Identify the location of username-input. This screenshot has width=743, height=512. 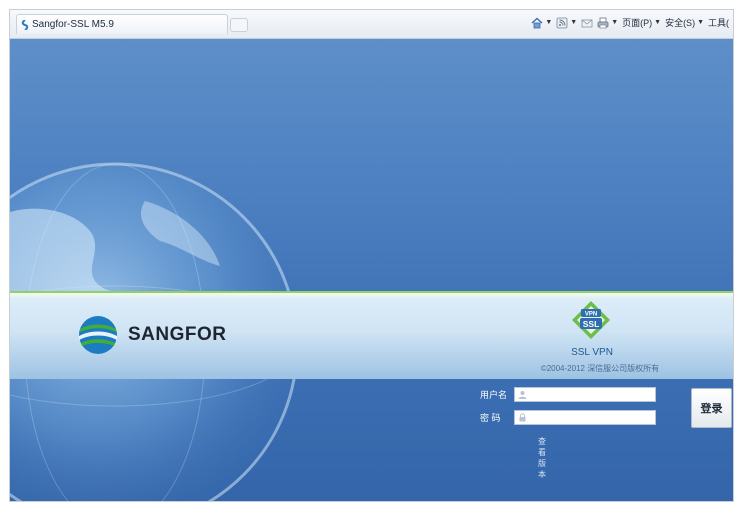
(583, 394).